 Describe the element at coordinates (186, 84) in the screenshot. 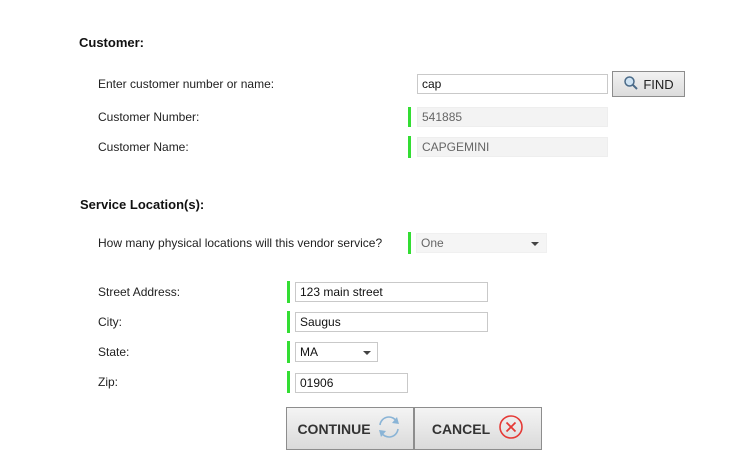

I see `customer-search-label: Enter customer number or name:` at that location.